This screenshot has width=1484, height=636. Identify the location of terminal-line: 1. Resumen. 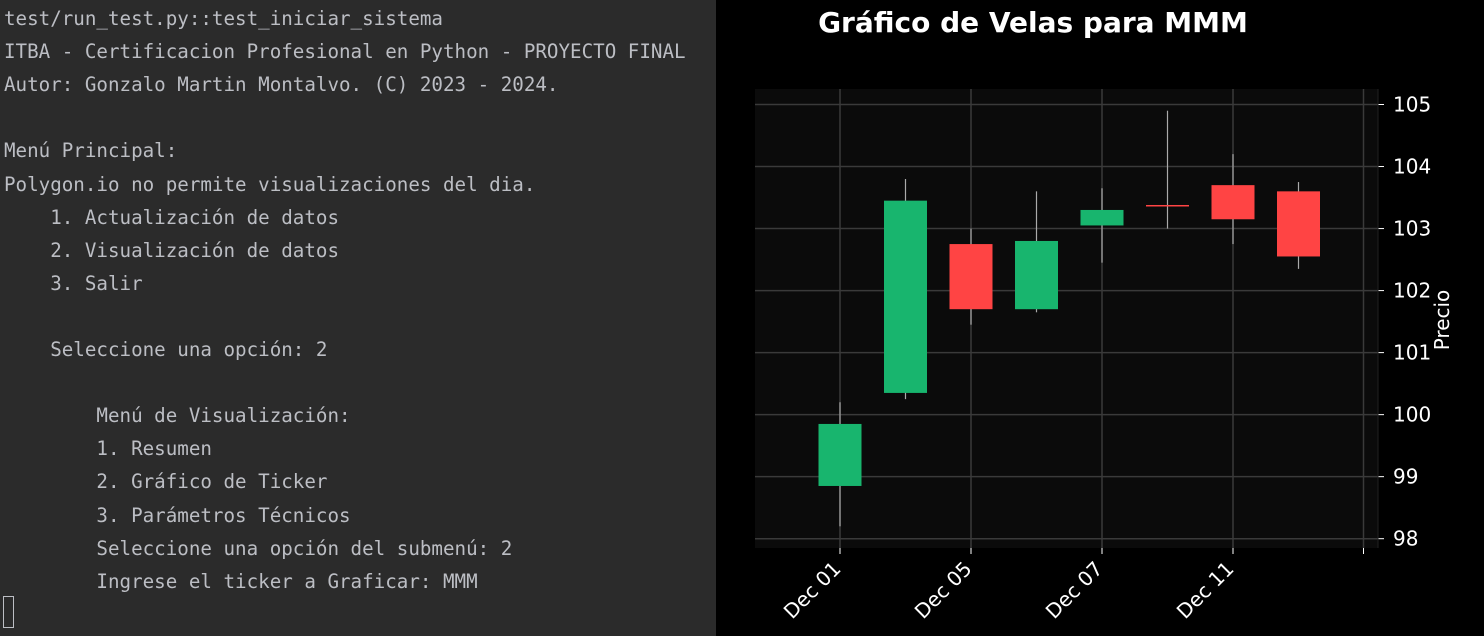
(108, 449).